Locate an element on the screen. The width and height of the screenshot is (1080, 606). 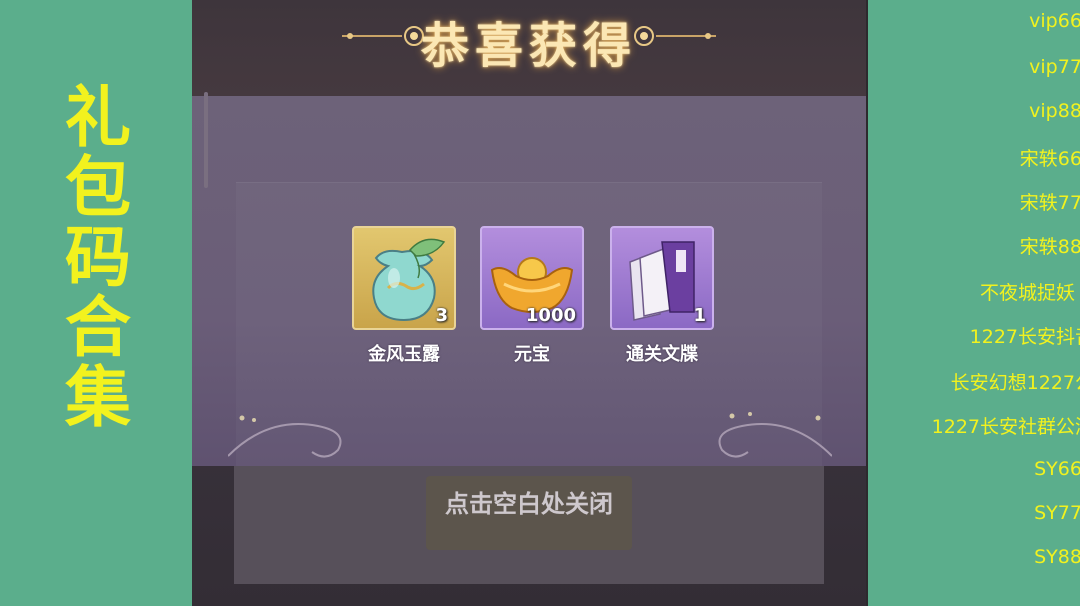
cloud-decoration-right-icon is located at coordinates (775, 435).